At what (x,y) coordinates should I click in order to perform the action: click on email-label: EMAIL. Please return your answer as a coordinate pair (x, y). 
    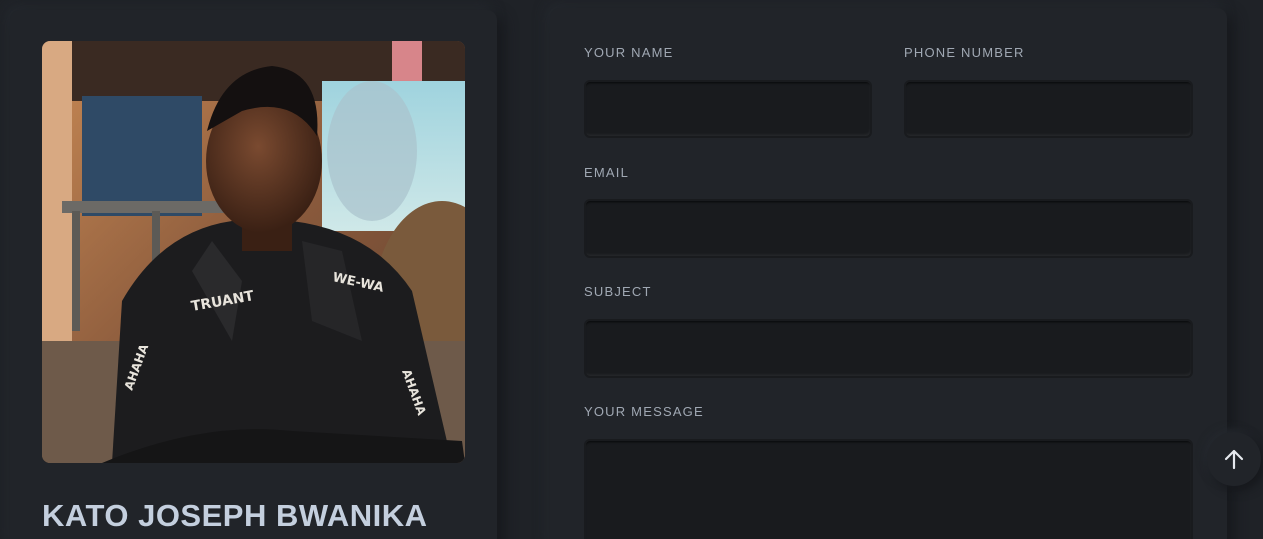
    Looking at the image, I should click on (607, 172).